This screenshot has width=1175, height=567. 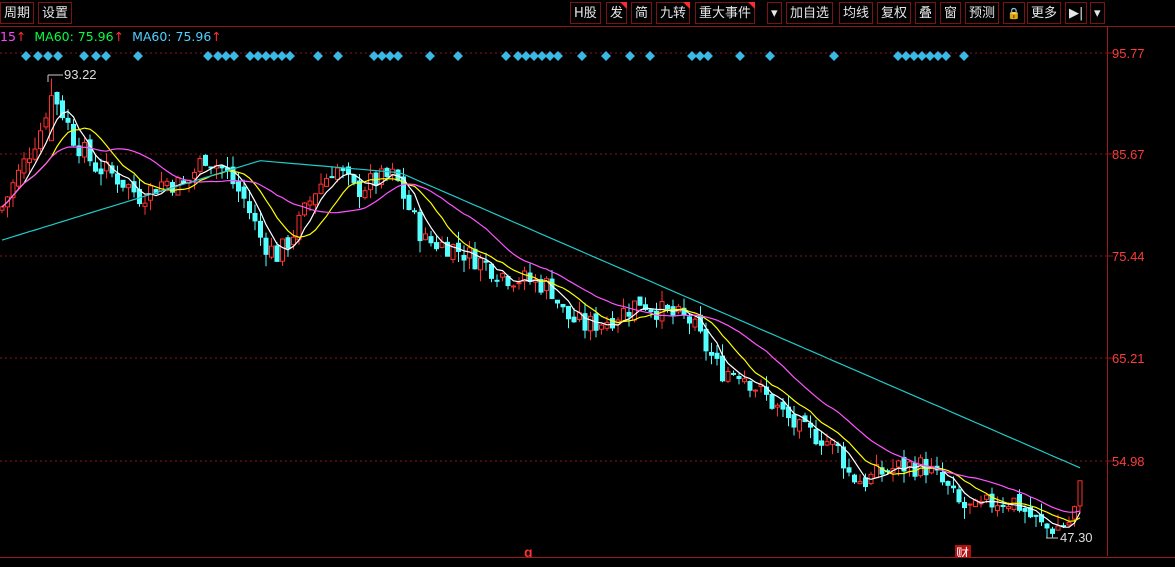 What do you see at coordinates (962, 552) in the screenshot?
I see `event-marker-finance: 财` at bounding box center [962, 552].